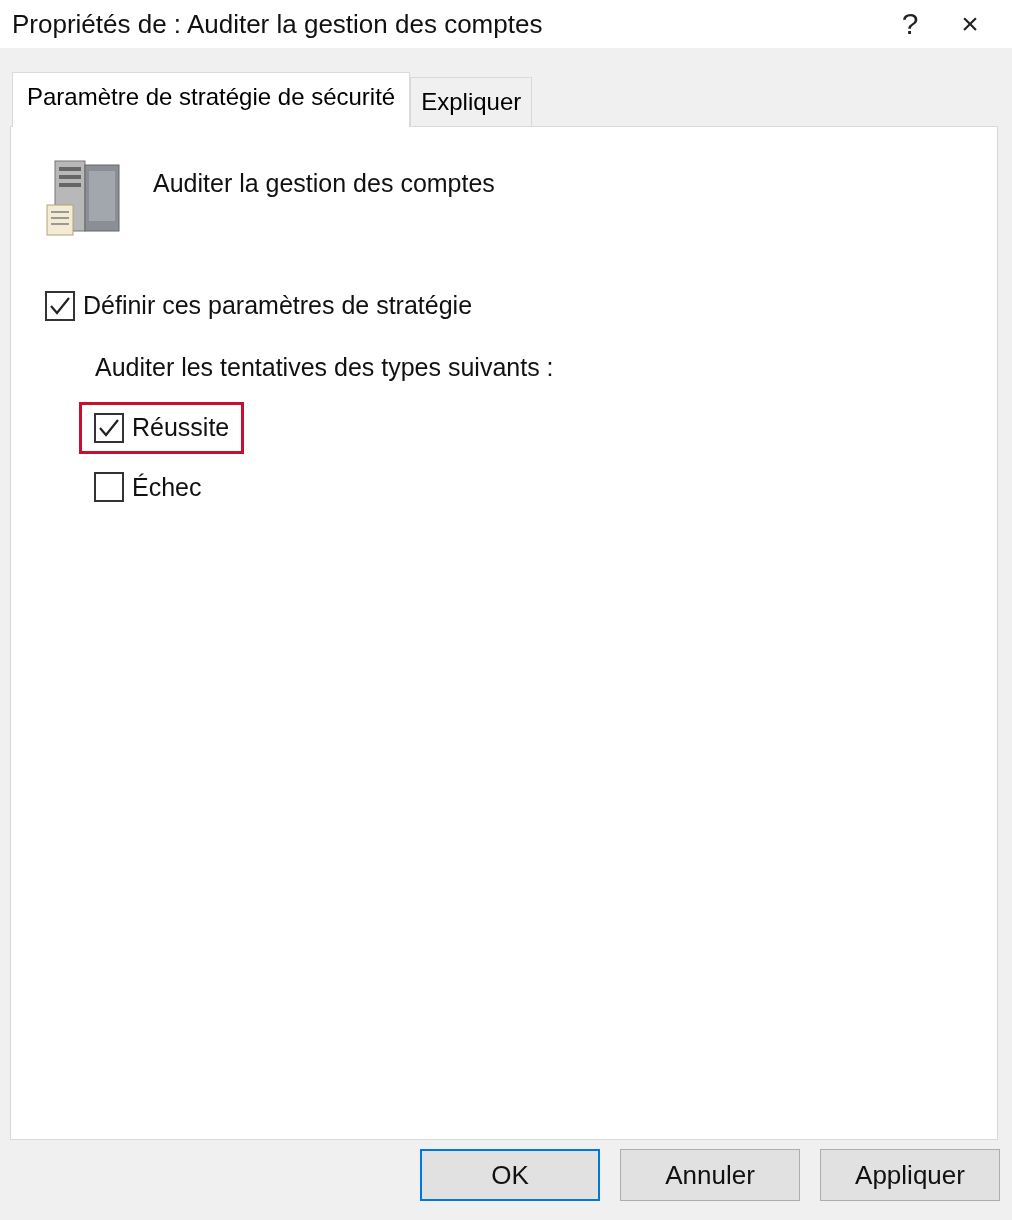  What do you see at coordinates (324, 183) in the screenshot?
I see `policy-name: Auditer la gestion des comptes` at bounding box center [324, 183].